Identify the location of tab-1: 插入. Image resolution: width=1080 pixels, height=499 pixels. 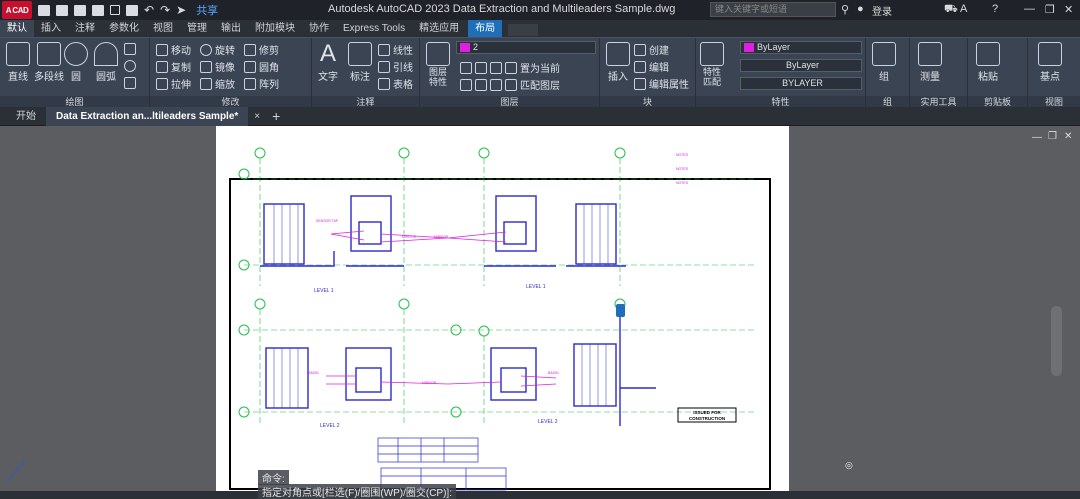
(51, 28).